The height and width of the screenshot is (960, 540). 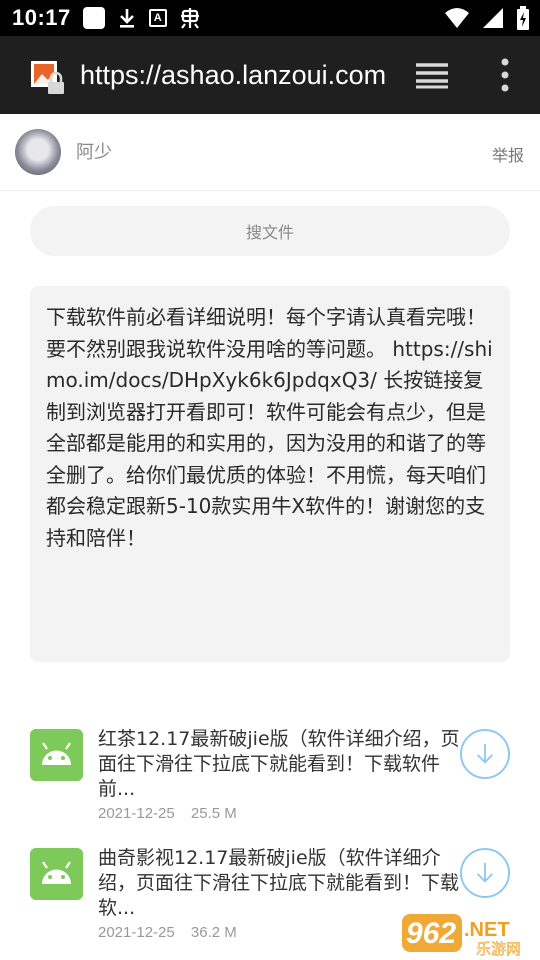 What do you see at coordinates (431, 933) in the screenshot?
I see `watermark-number: 962` at bounding box center [431, 933].